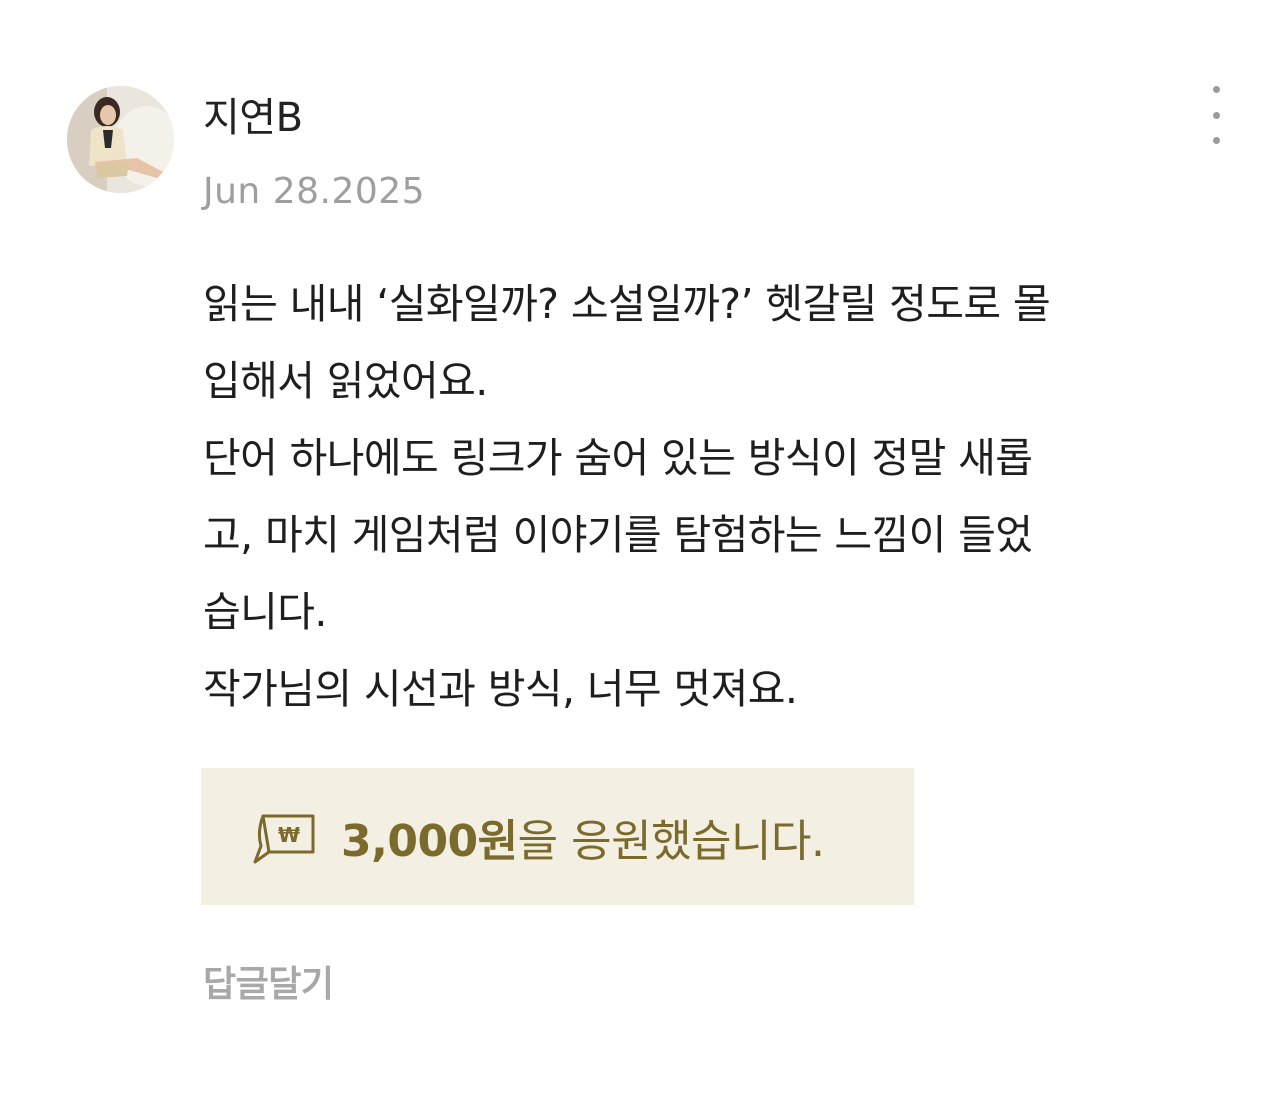 This screenshot has width=1280, height=1096. I want to click on comment-date: Jun 28.2025, so click(314, 191).